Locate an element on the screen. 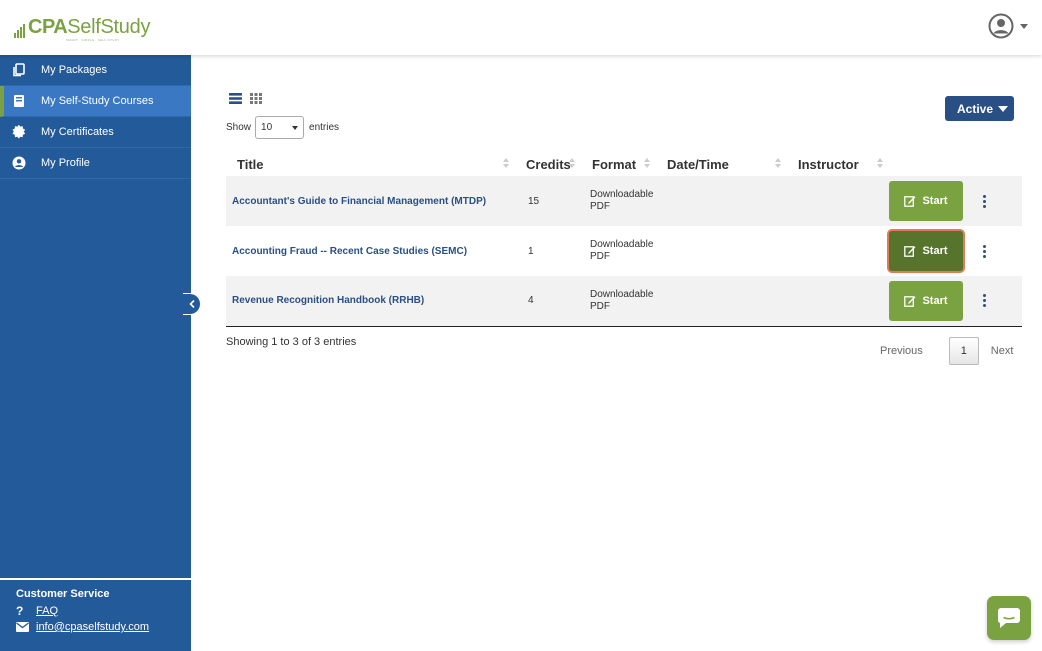 The height and width of the screenshot is (651, 1042). column-header-format: Format is located at coordinates (618, 164).